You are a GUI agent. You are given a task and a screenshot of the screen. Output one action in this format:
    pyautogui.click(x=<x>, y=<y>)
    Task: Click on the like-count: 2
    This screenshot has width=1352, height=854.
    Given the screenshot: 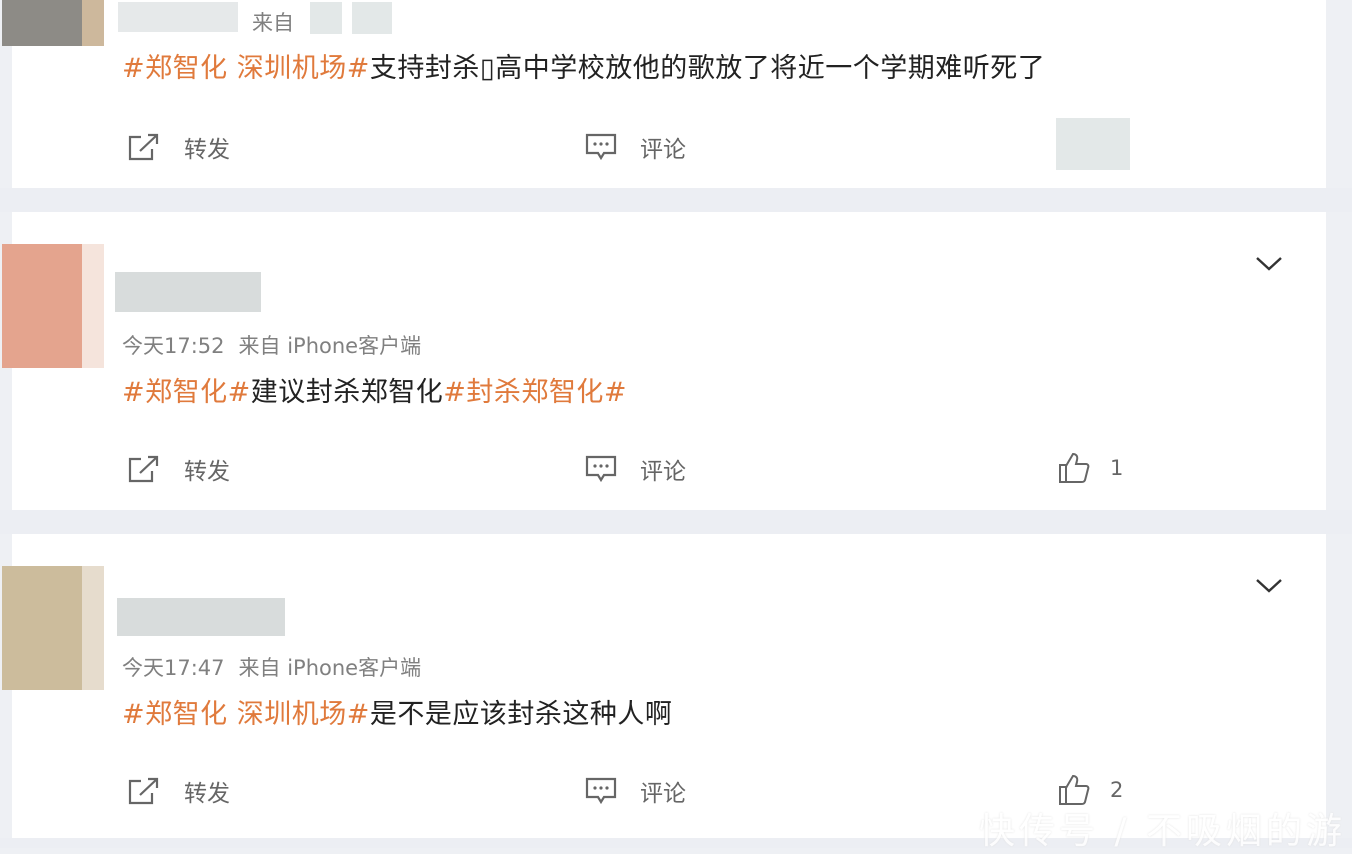 What is the action you would take?
    pyautogui.click(x=1117, y=790)
    